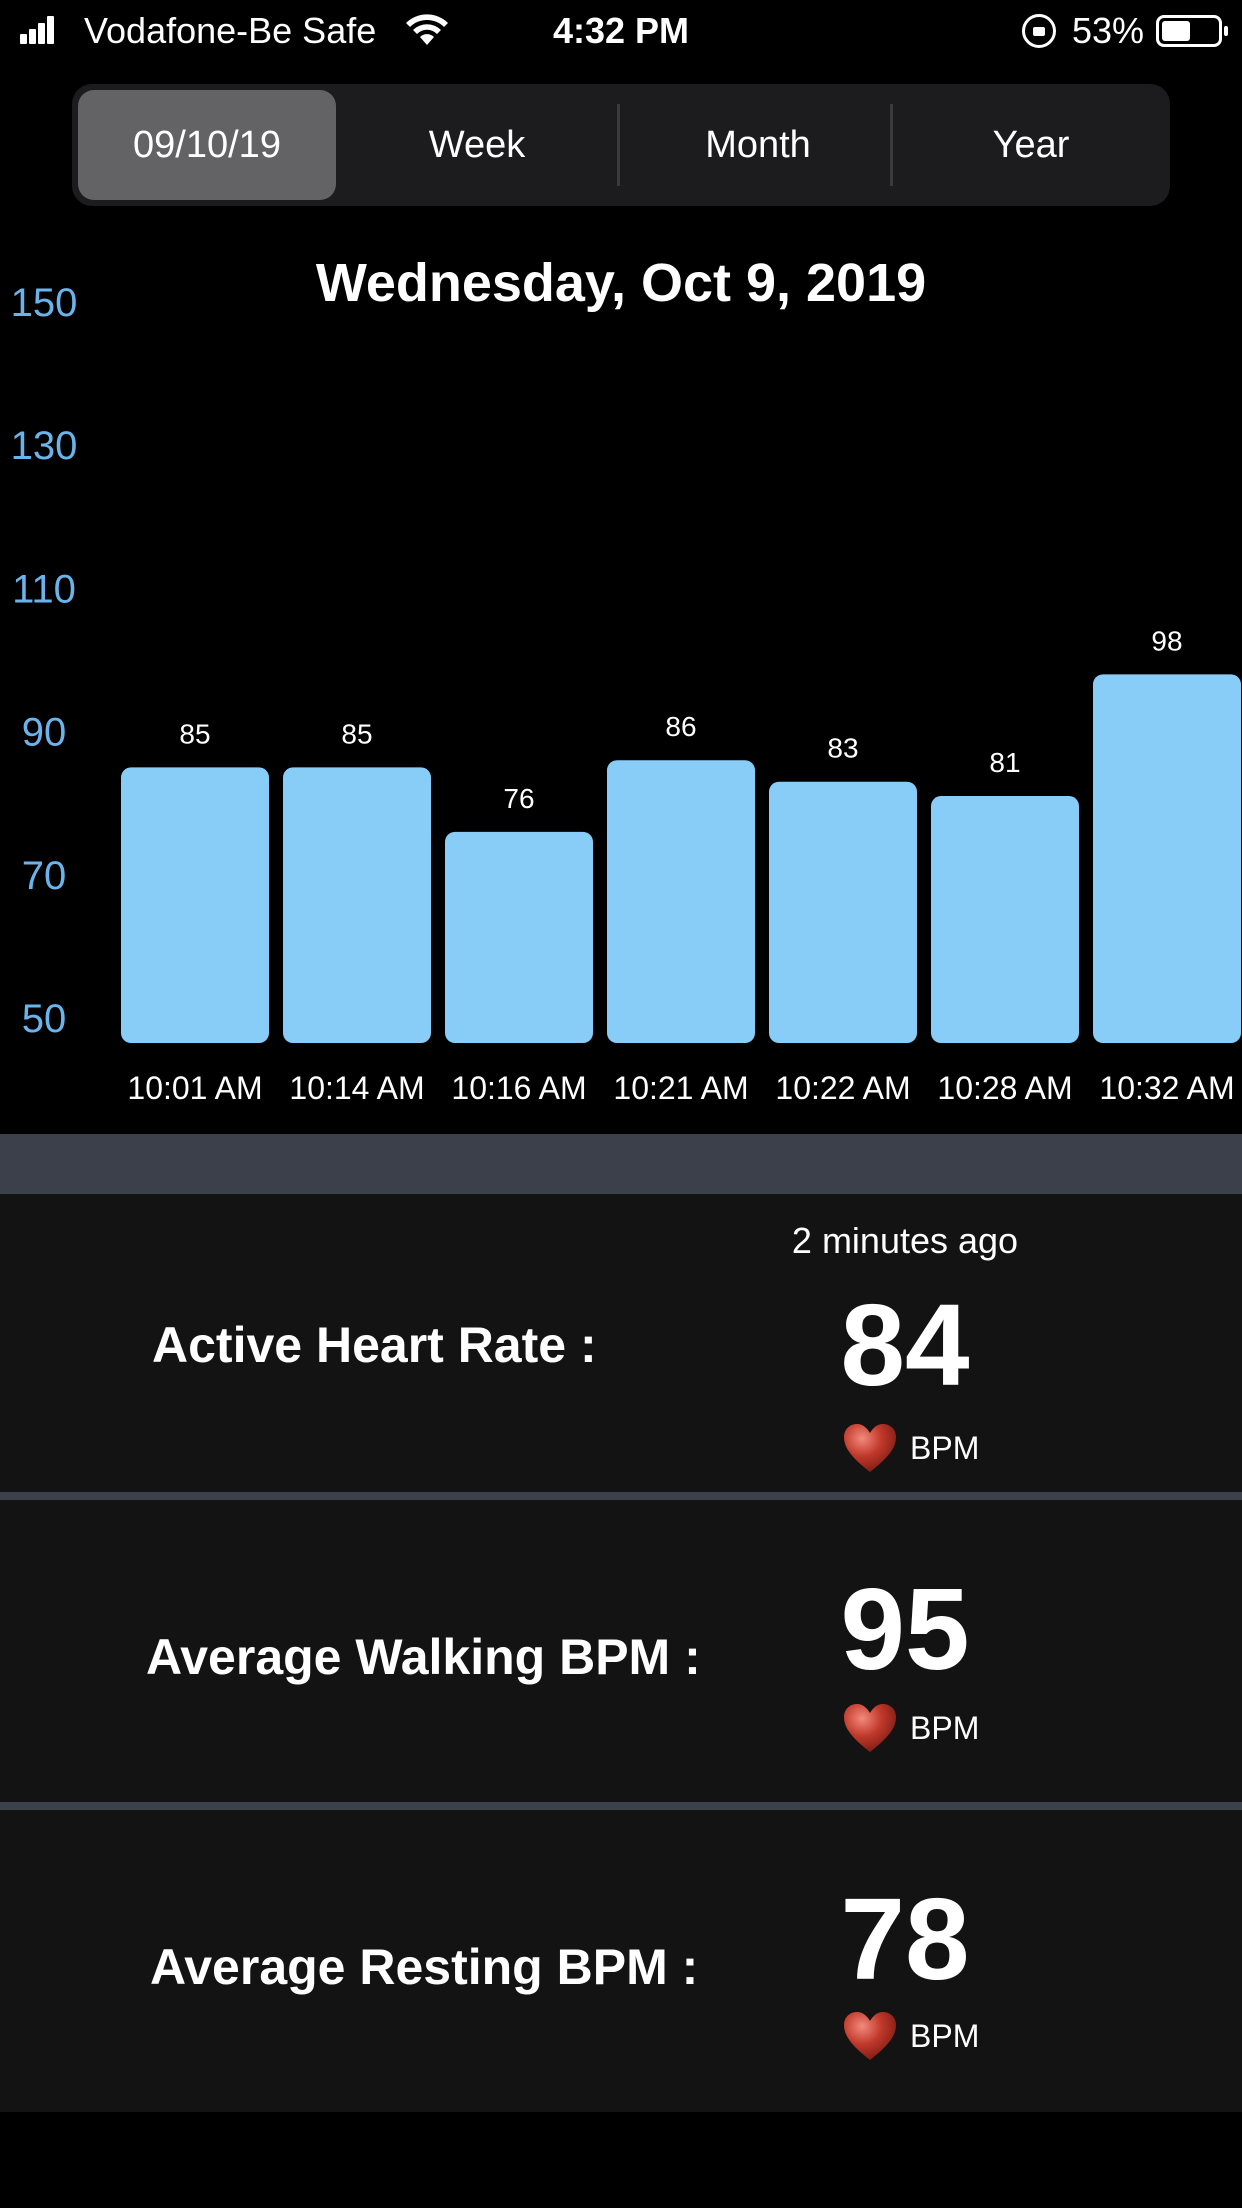 The width and height of the screenshot is (1242, 2208). What do you see at coordinates (374, 1345) in the screenshot?
I see `active-heart-rate-label: Active Heart Rate :` at bounding box center [374, 1345].